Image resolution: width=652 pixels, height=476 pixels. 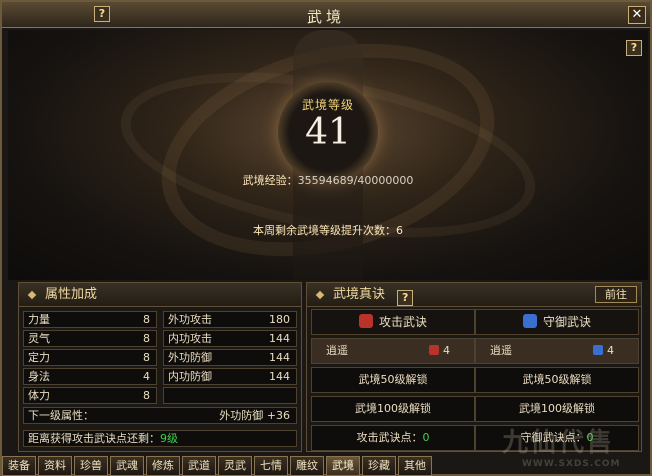 I want to click on attack-secret-slot-selected: 逍遥 4, so click(x=393, y=351).